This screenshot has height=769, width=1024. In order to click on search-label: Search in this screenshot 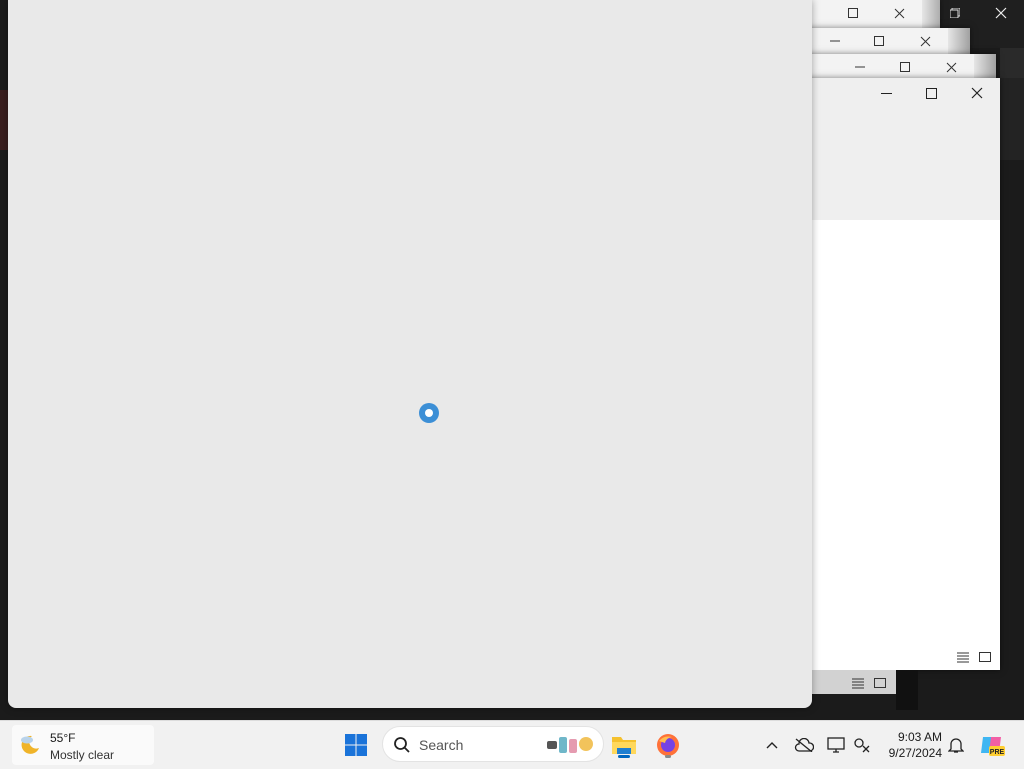, I will do `click(441, 745)`.